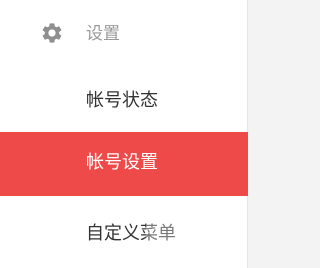 The width and height of the screenshot is (320, 268). I want to click on menu-item-label: 帐号设置, so click(122, 162).